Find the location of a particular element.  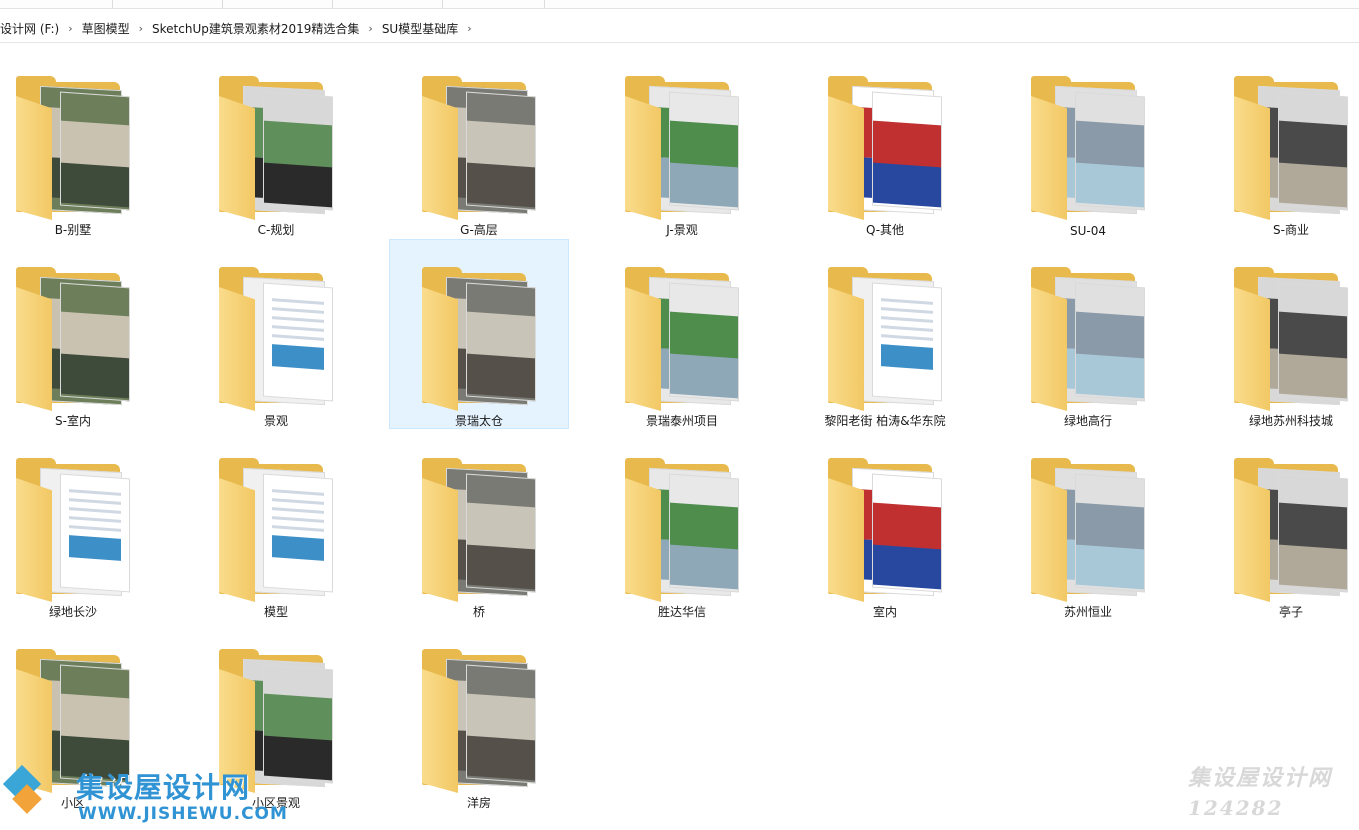

folder-label: G-高层 is located at coordinates (479, 230).